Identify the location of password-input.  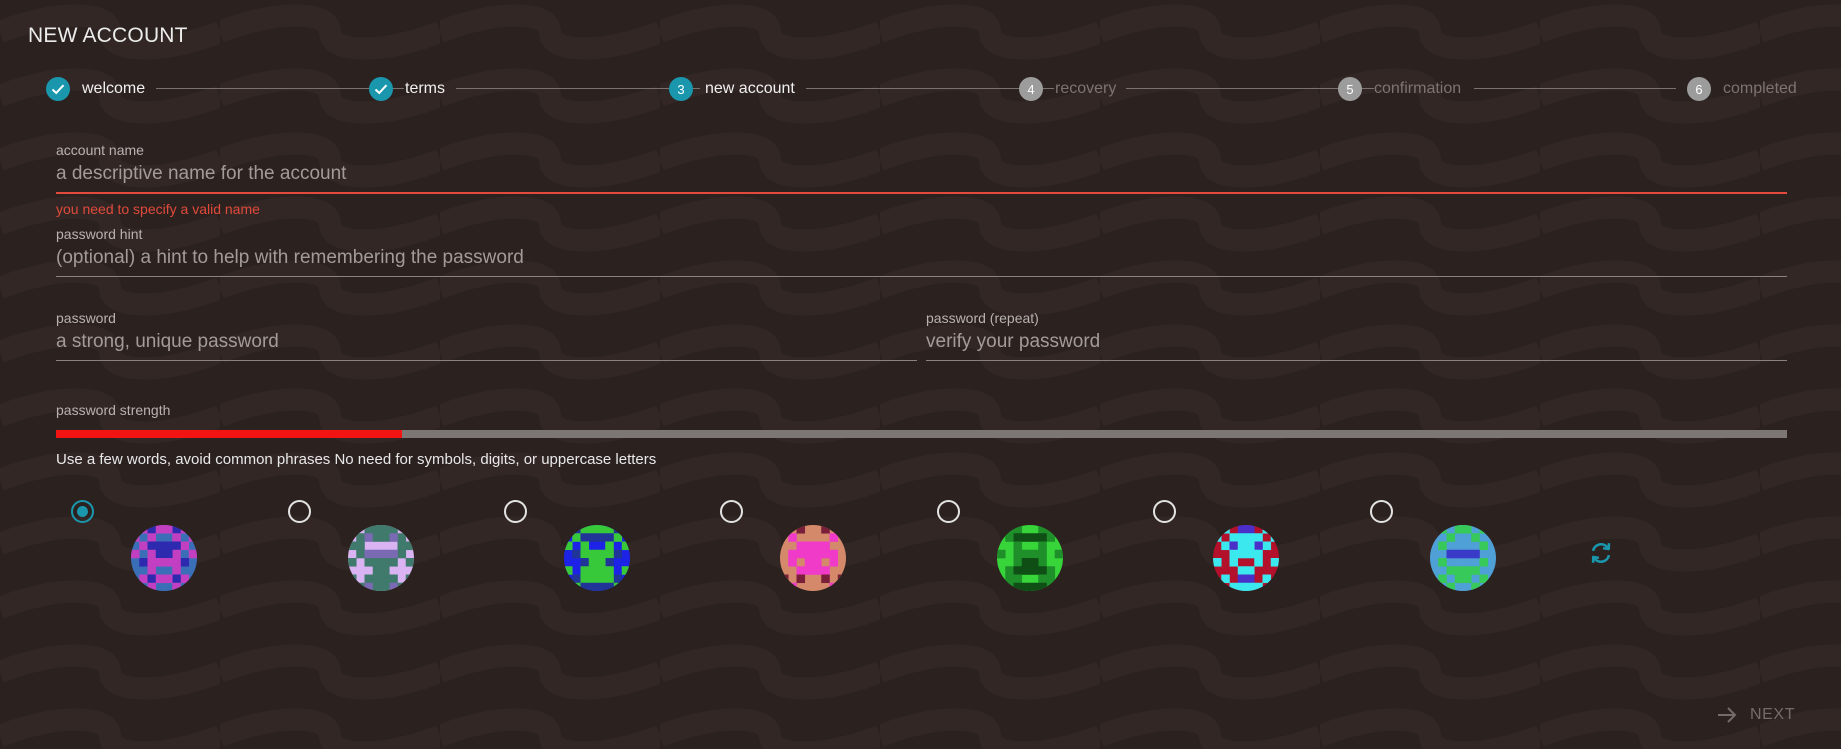
(486, 343).